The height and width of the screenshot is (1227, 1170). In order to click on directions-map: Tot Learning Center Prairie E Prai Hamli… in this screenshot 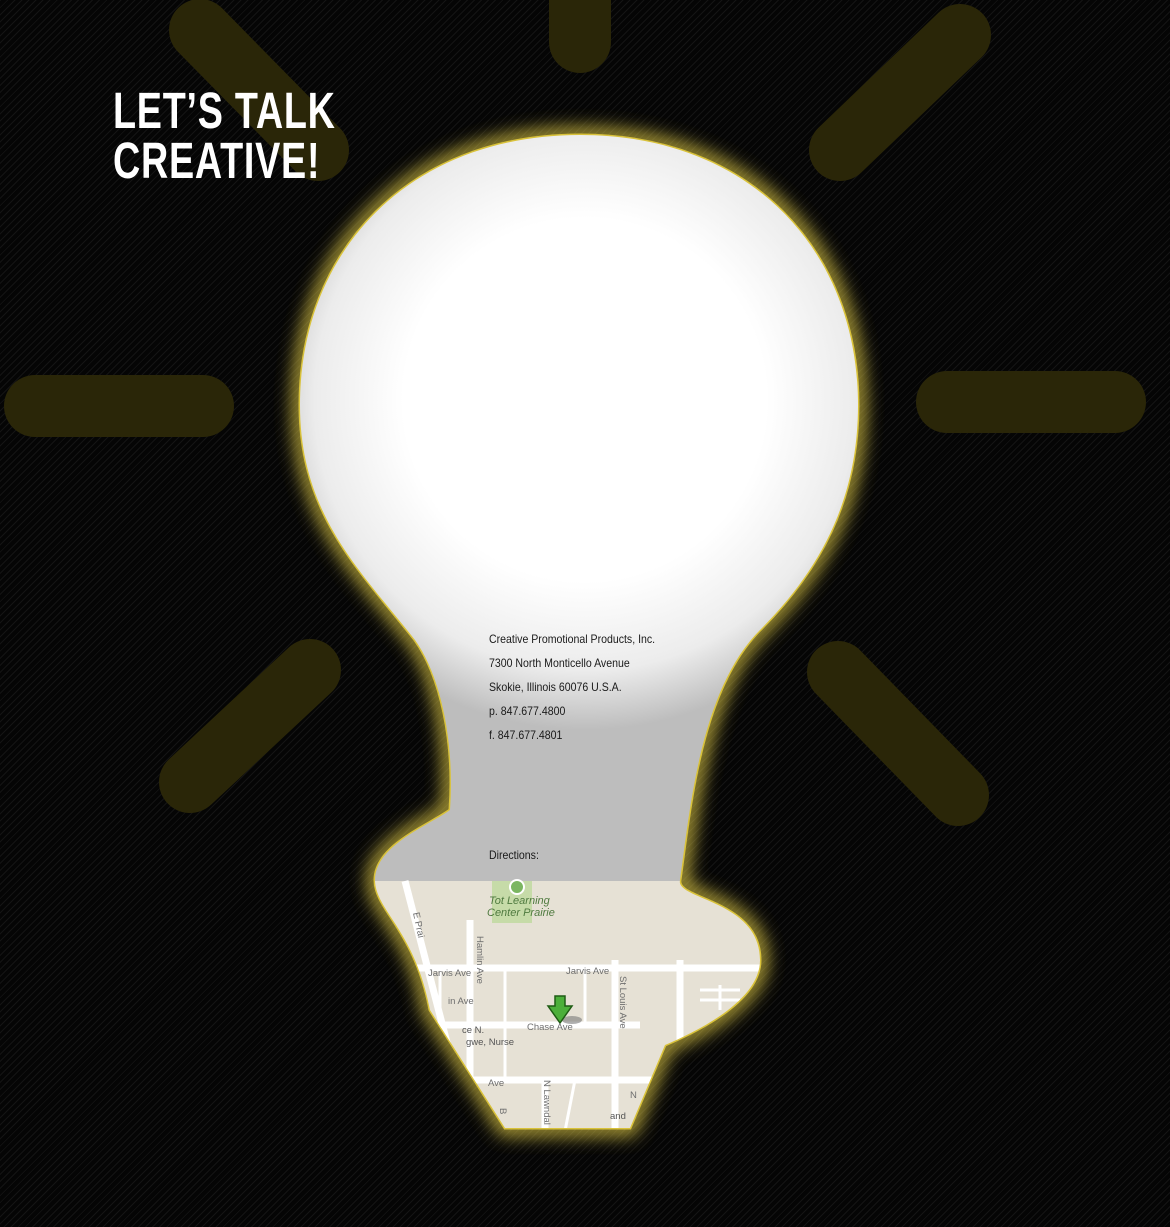, I will do `click(570, 1005)`.